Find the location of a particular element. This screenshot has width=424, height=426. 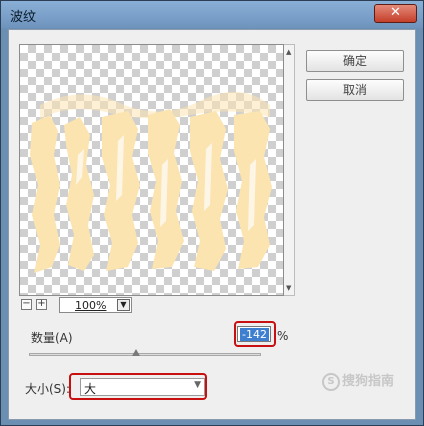

close-button: ✕ is located at coordinates (395, 13).